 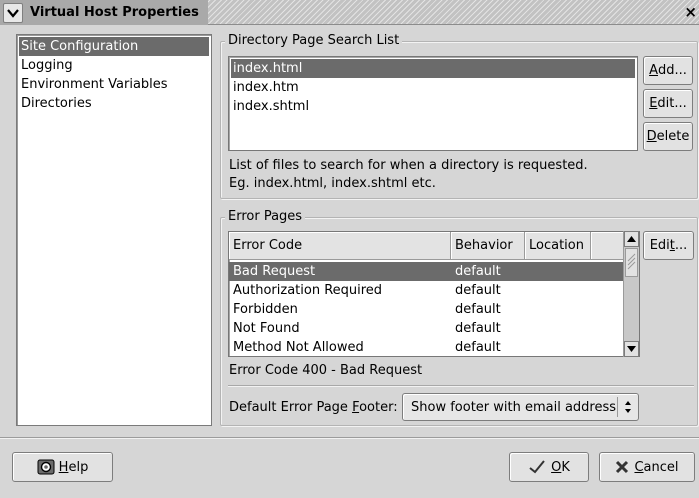 I want to click on title-chip: Virtual Host Properties, so click(x=104, y=12).